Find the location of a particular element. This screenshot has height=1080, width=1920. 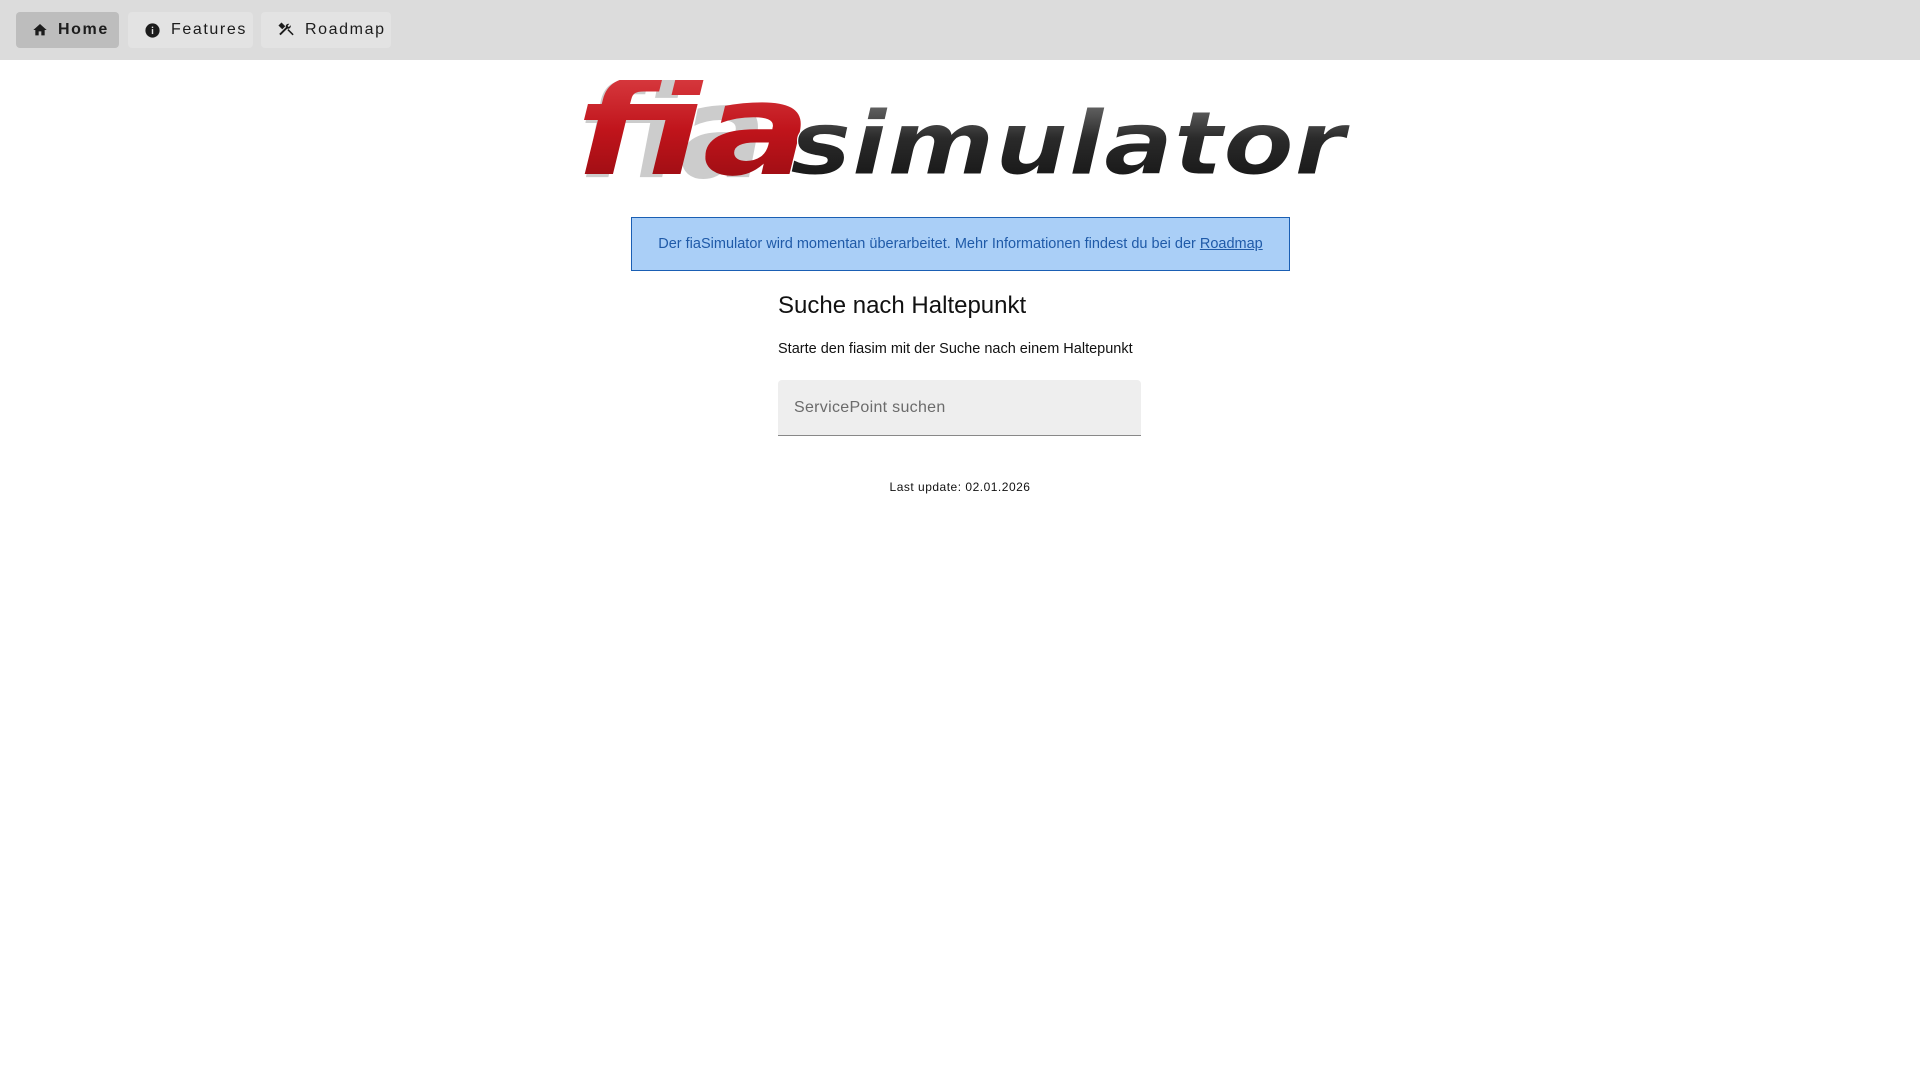

logo-text-fia: fia is located at coordinates (693, 132).